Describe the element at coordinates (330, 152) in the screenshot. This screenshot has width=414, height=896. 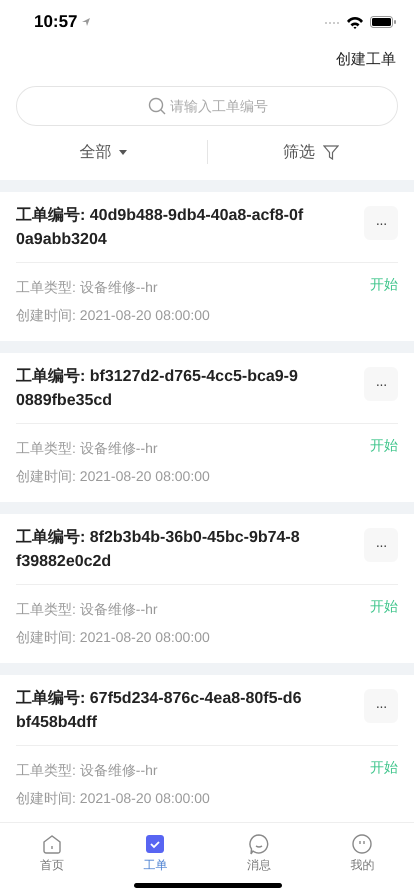
I see `filter-icon` at that location.